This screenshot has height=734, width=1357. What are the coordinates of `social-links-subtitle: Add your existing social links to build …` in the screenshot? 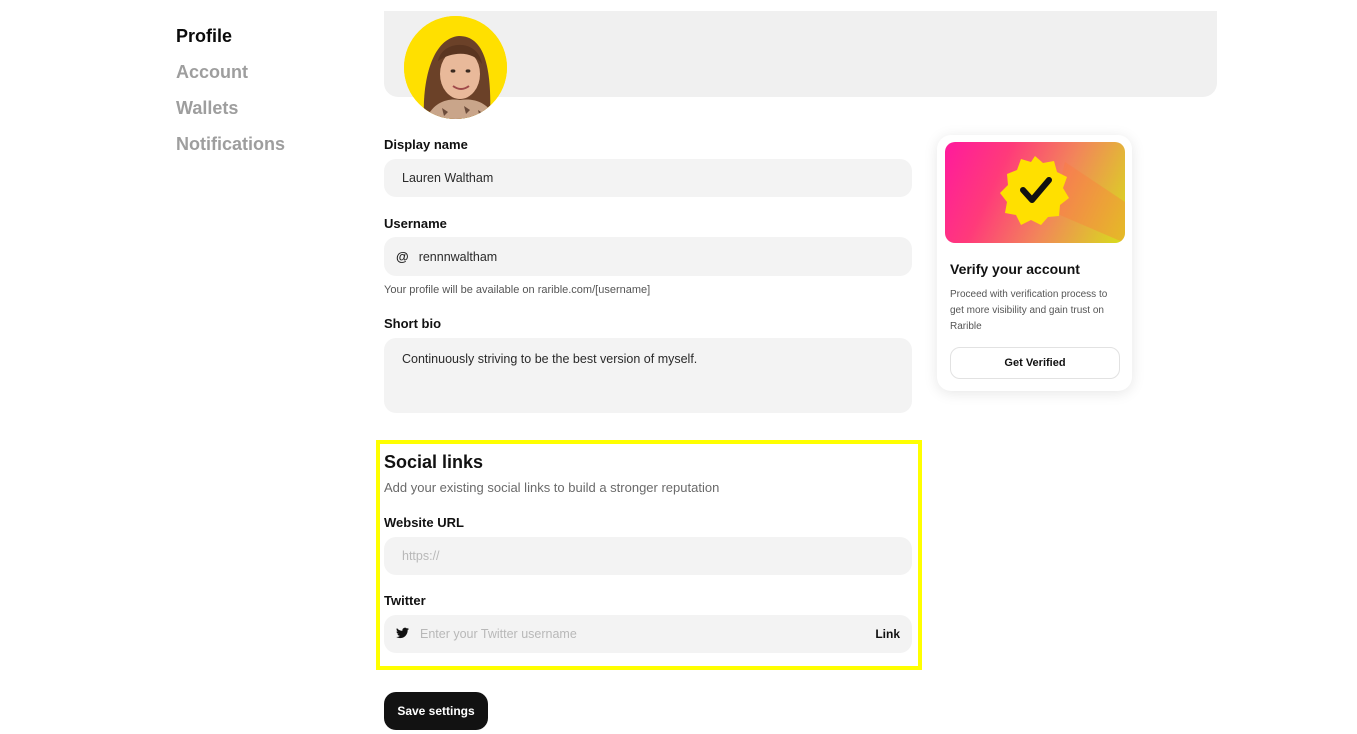 It's located at (552, 487).